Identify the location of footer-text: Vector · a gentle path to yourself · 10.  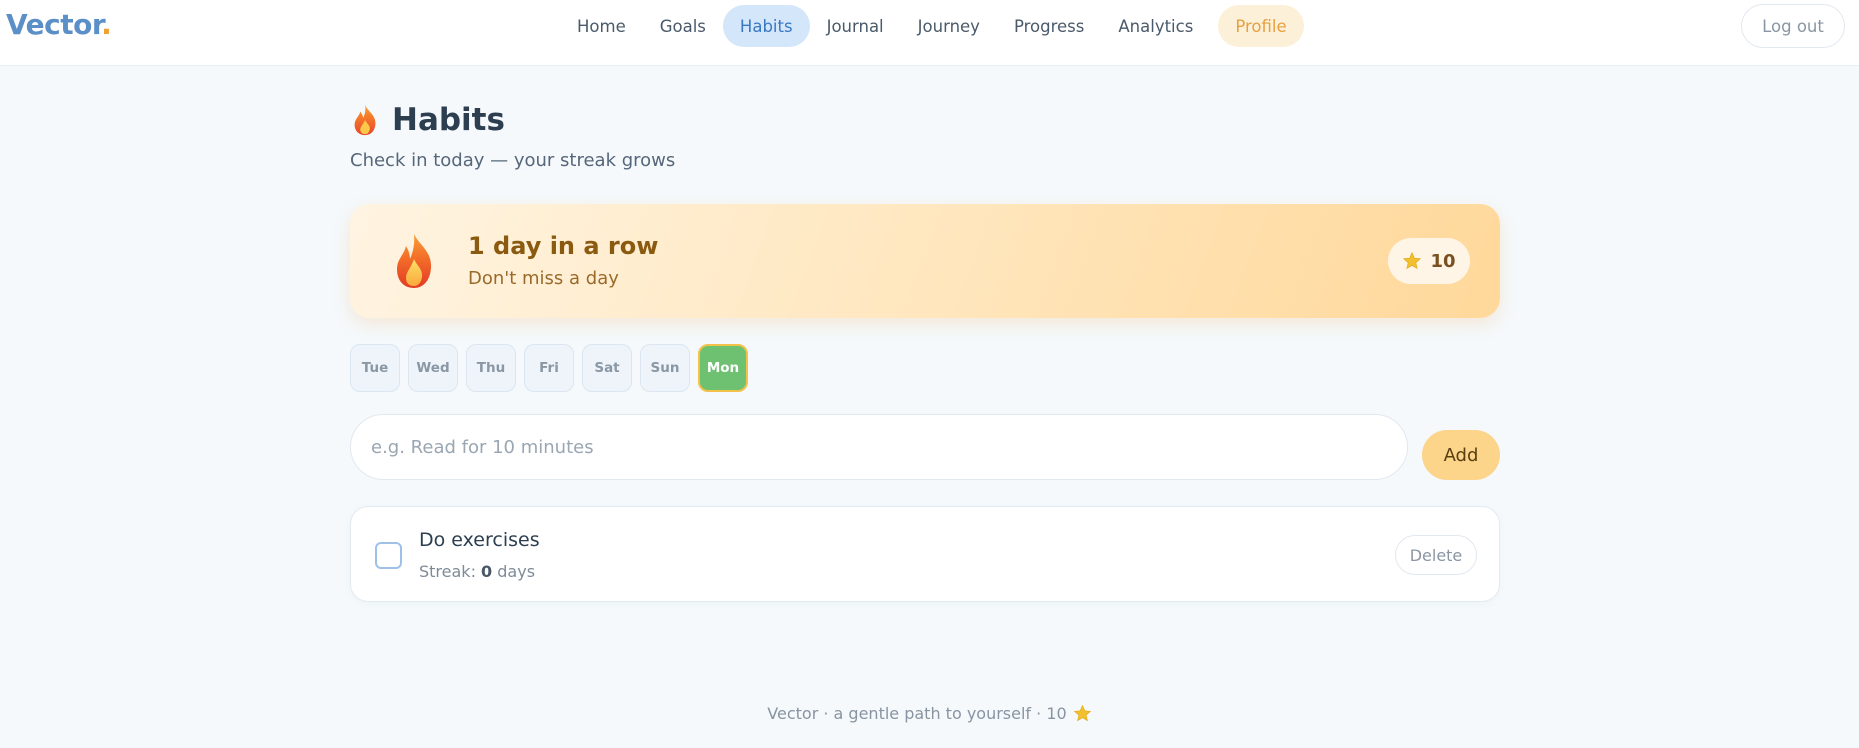
(917, 713).